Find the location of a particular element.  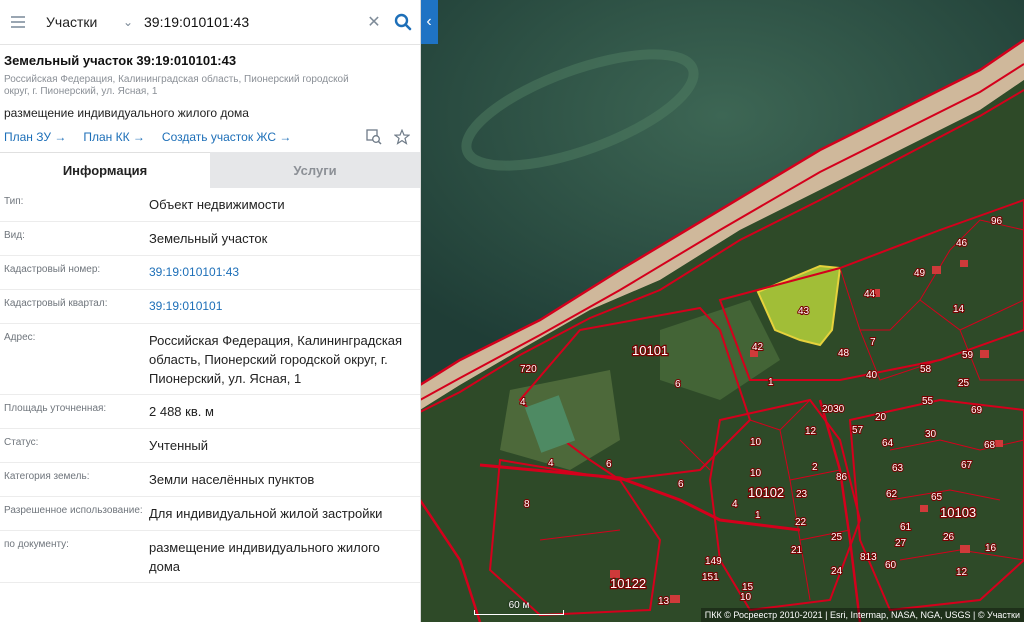

search-bar: Участки ⌄ ✕ is located at coordinates (210, 22).